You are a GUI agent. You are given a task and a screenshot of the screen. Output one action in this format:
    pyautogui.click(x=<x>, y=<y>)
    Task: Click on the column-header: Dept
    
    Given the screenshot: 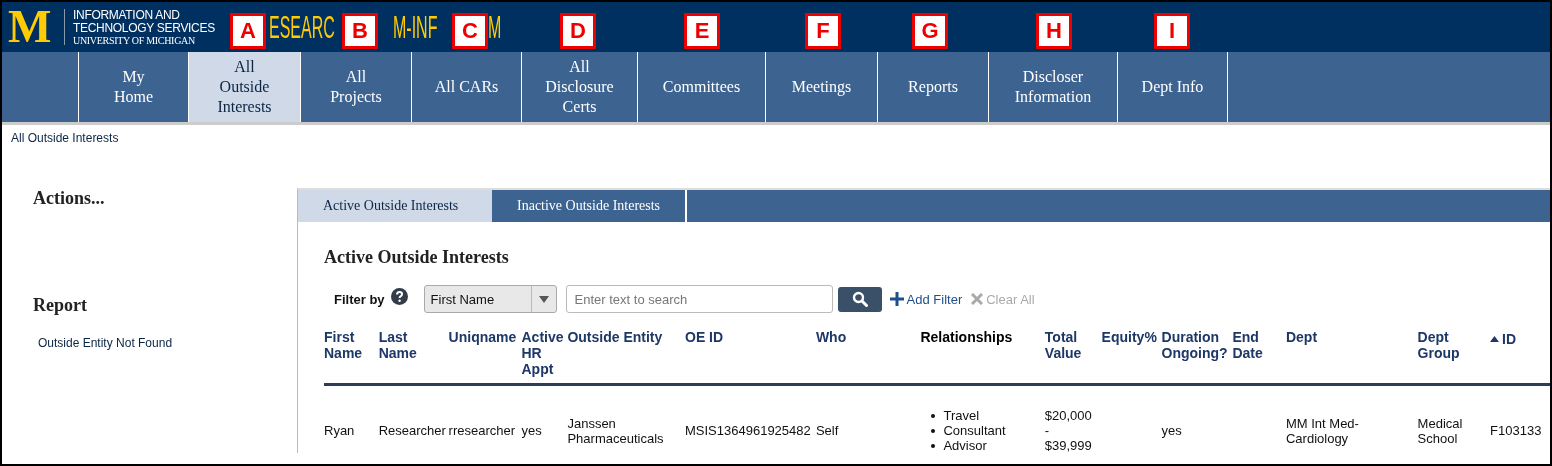 What is the action you would take?
    pyautogui.click(x=1301, y=337)
    